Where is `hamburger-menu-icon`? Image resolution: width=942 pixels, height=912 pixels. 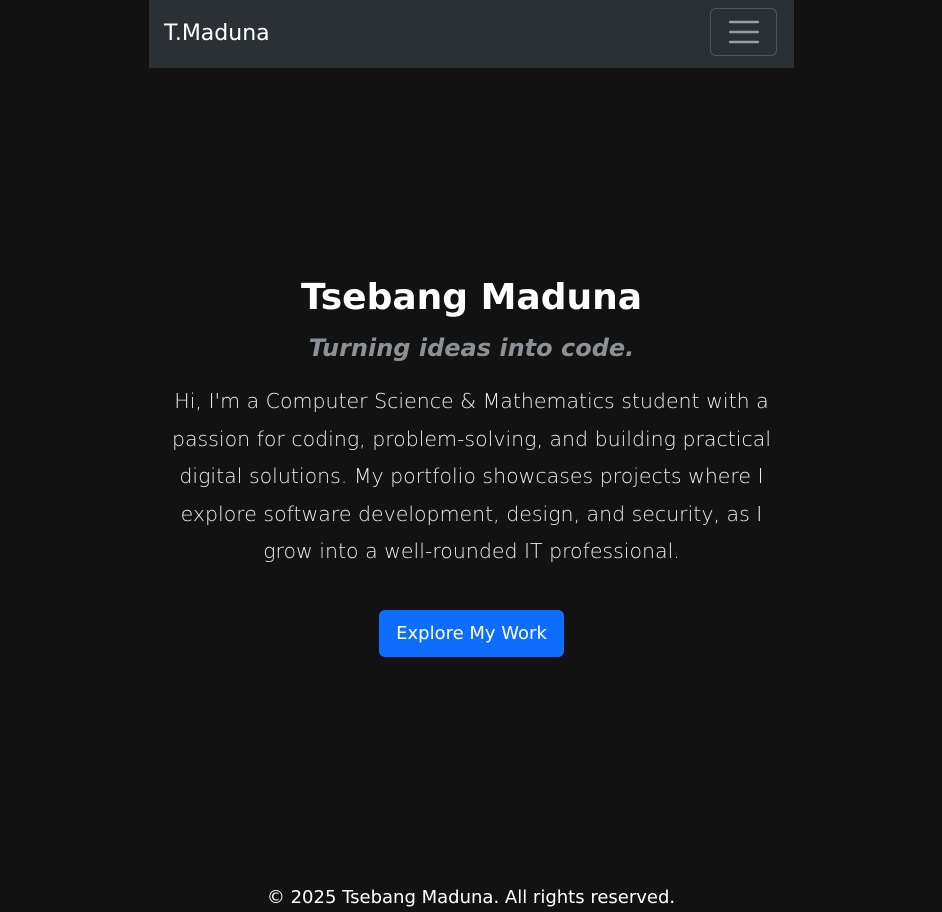
hamburger-menu-icon is located at coordinates (744, 32).